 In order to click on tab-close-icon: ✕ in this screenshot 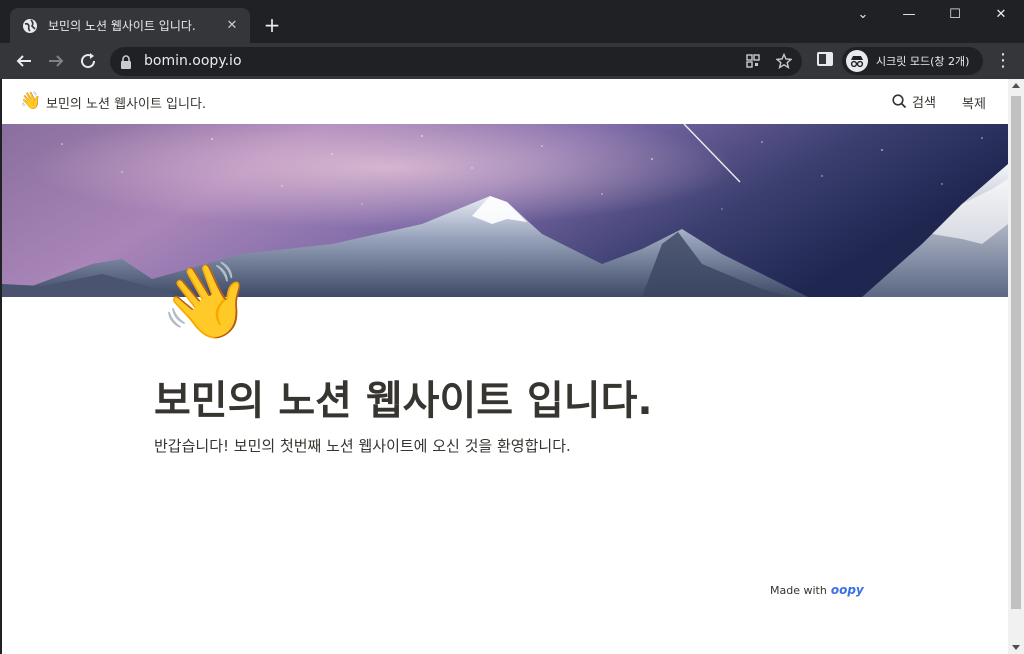, I will do `click(232, 26)`.